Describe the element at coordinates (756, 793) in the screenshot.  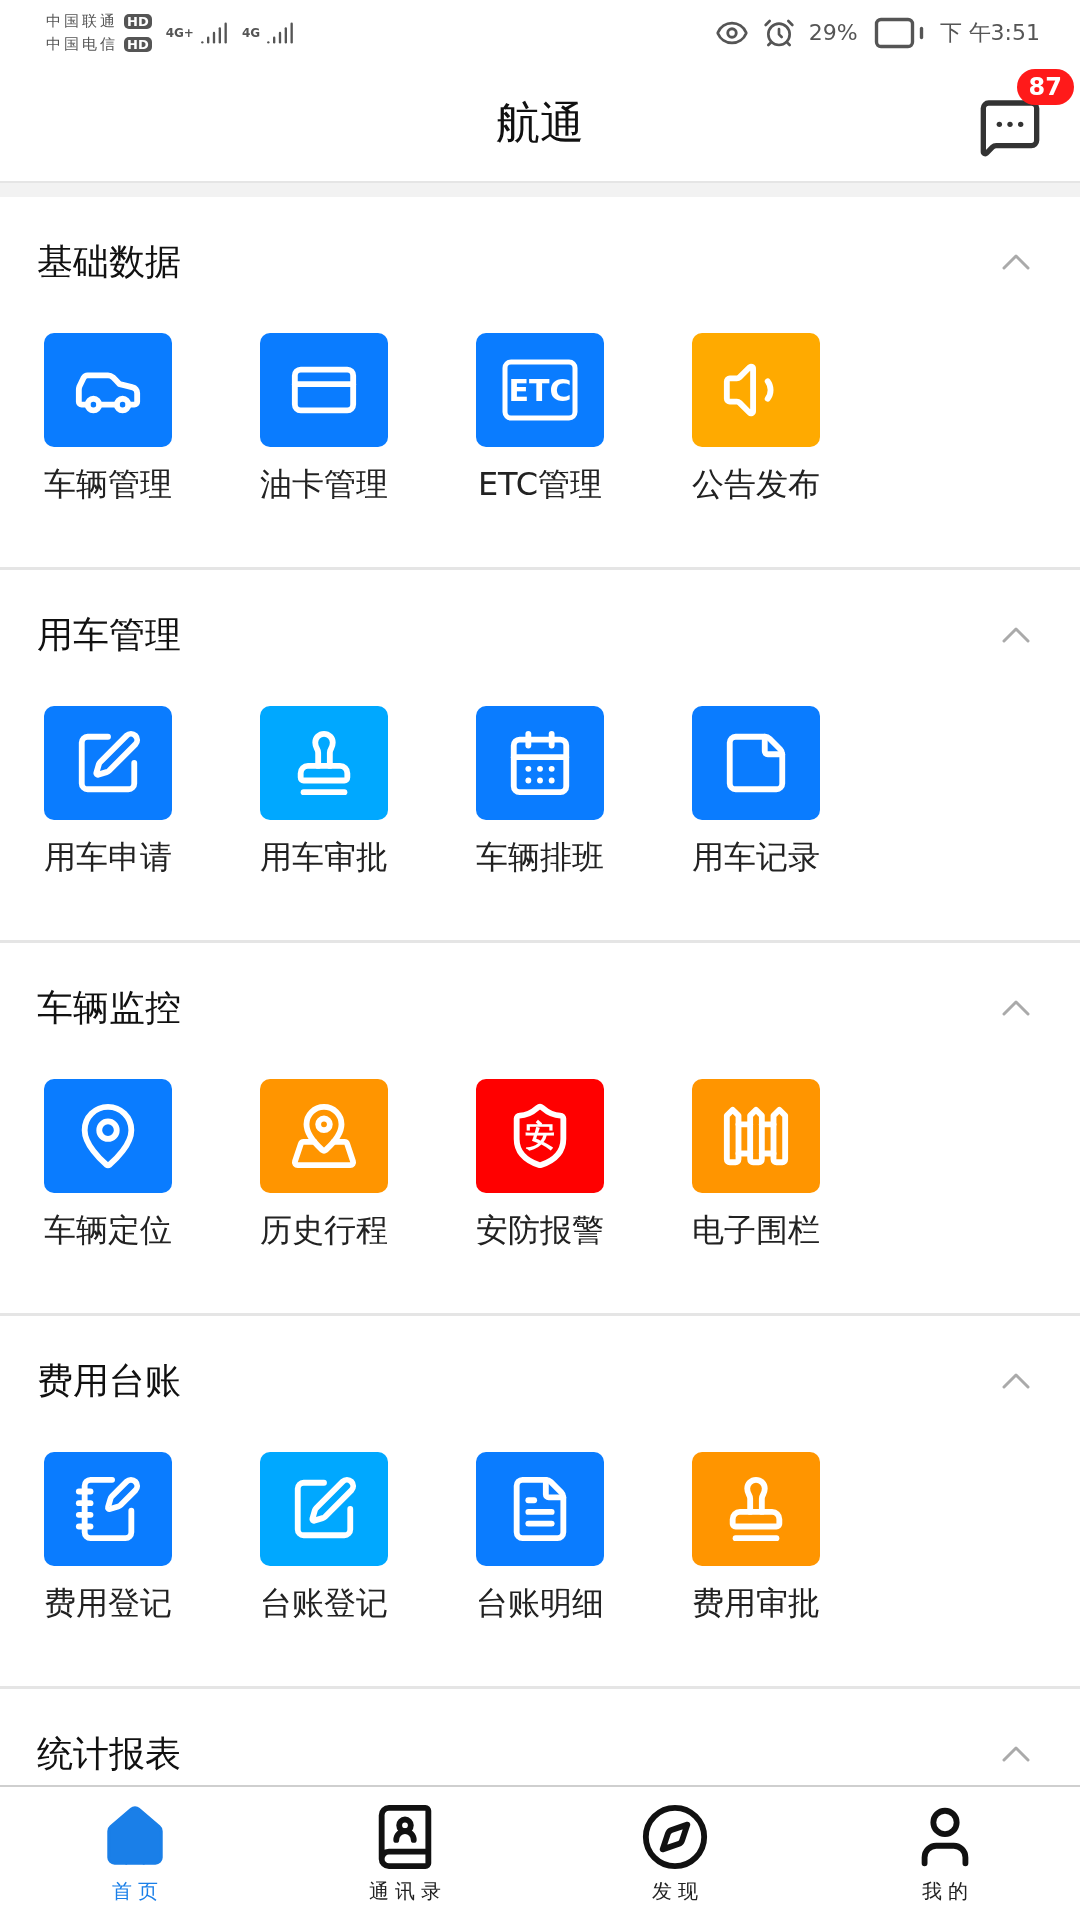
I see `menu-item: 用车记录` at that location.